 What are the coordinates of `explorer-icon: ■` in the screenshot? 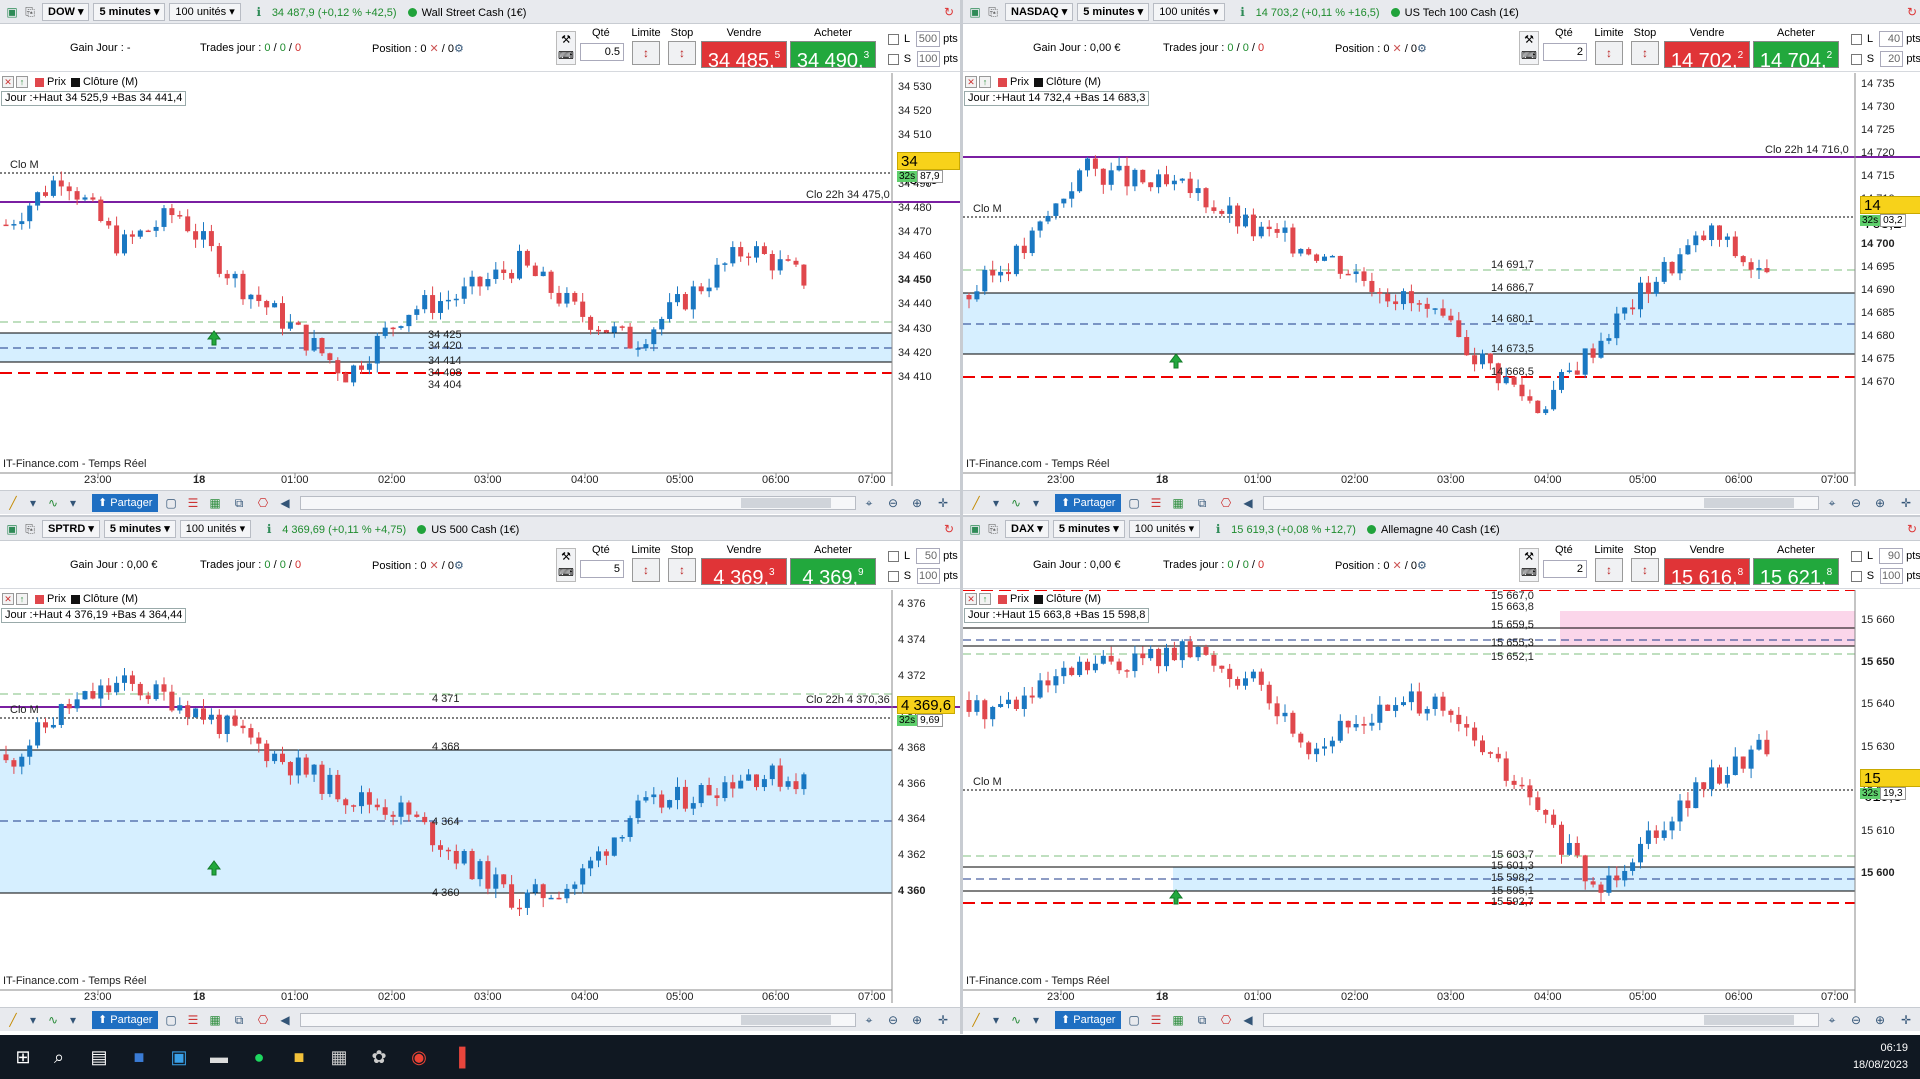 It's located at (299, 1057).